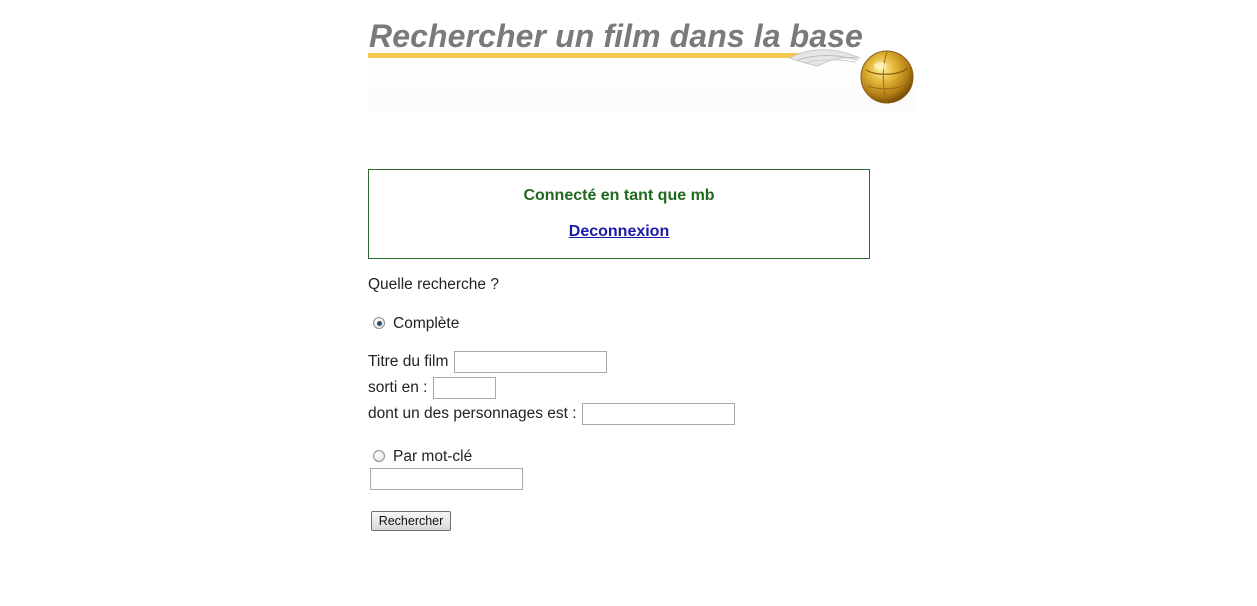 The image size is (1257, 606). I want to click on login-status-text: Connecté en tant que mb, so click(619, 195).